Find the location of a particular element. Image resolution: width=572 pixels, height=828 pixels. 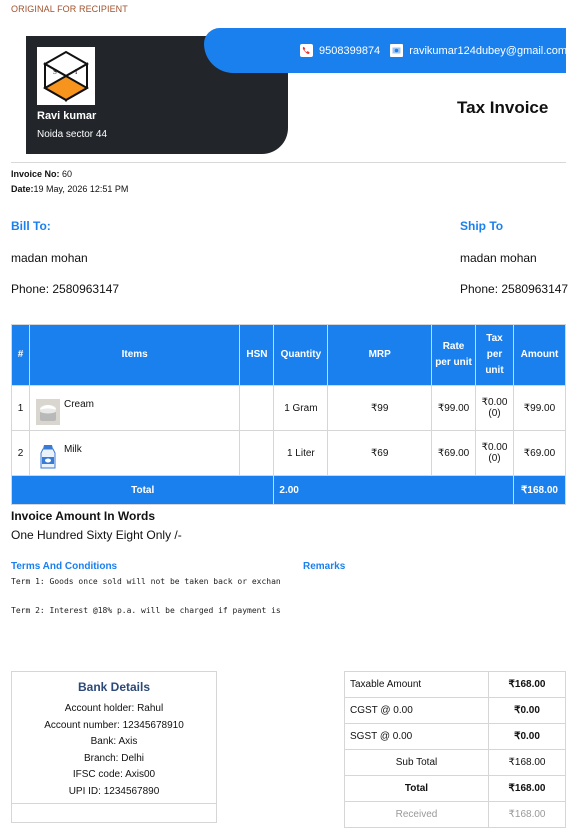

mrp-cell: ₹99 is located at coordinates (380, 408).